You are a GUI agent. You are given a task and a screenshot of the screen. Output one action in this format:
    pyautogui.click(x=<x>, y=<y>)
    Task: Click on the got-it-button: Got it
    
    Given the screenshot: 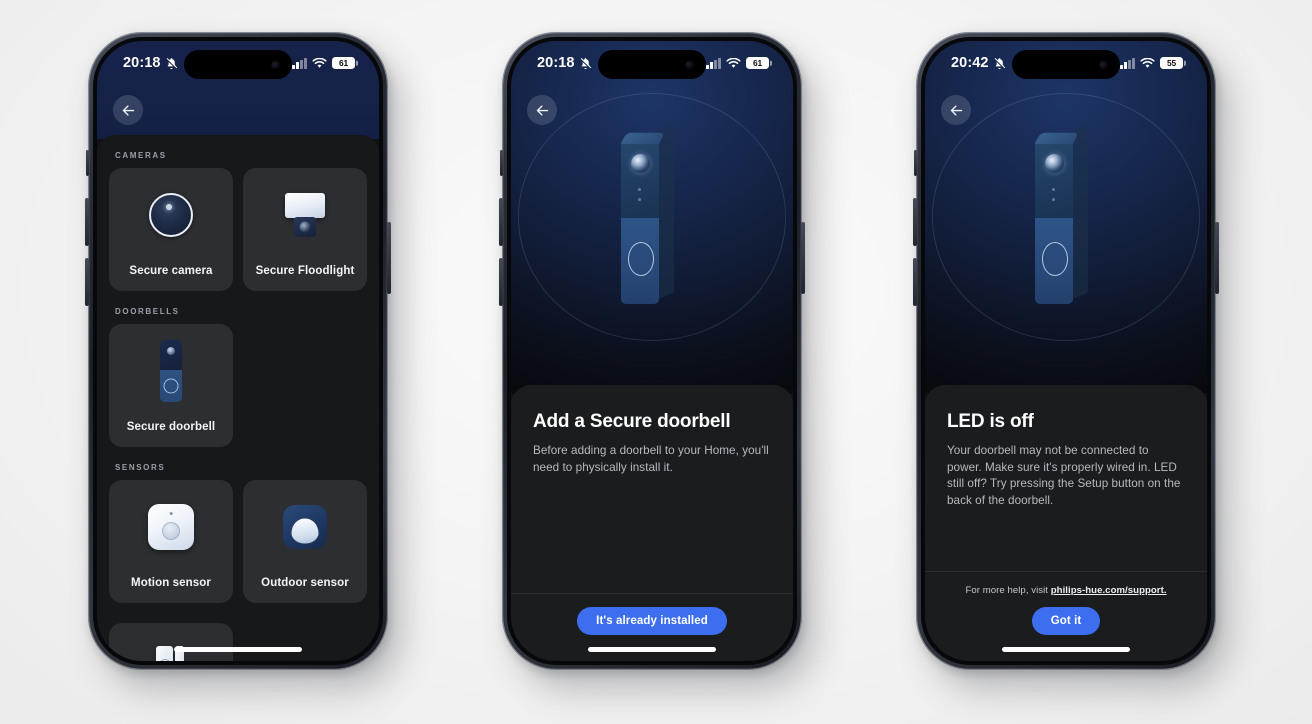 What is the action you would take?
    pyautogui.click(x=1066, y=621)
    